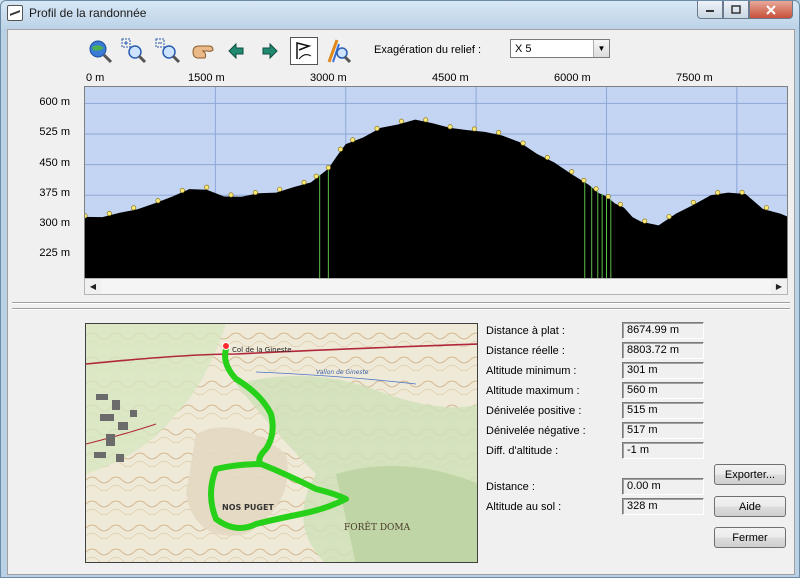 This screenshot has width=800, height=578. Describe the element at coordinates (54, 132) in the screenshot. I see `y-tick-label: 525 m` at that location.